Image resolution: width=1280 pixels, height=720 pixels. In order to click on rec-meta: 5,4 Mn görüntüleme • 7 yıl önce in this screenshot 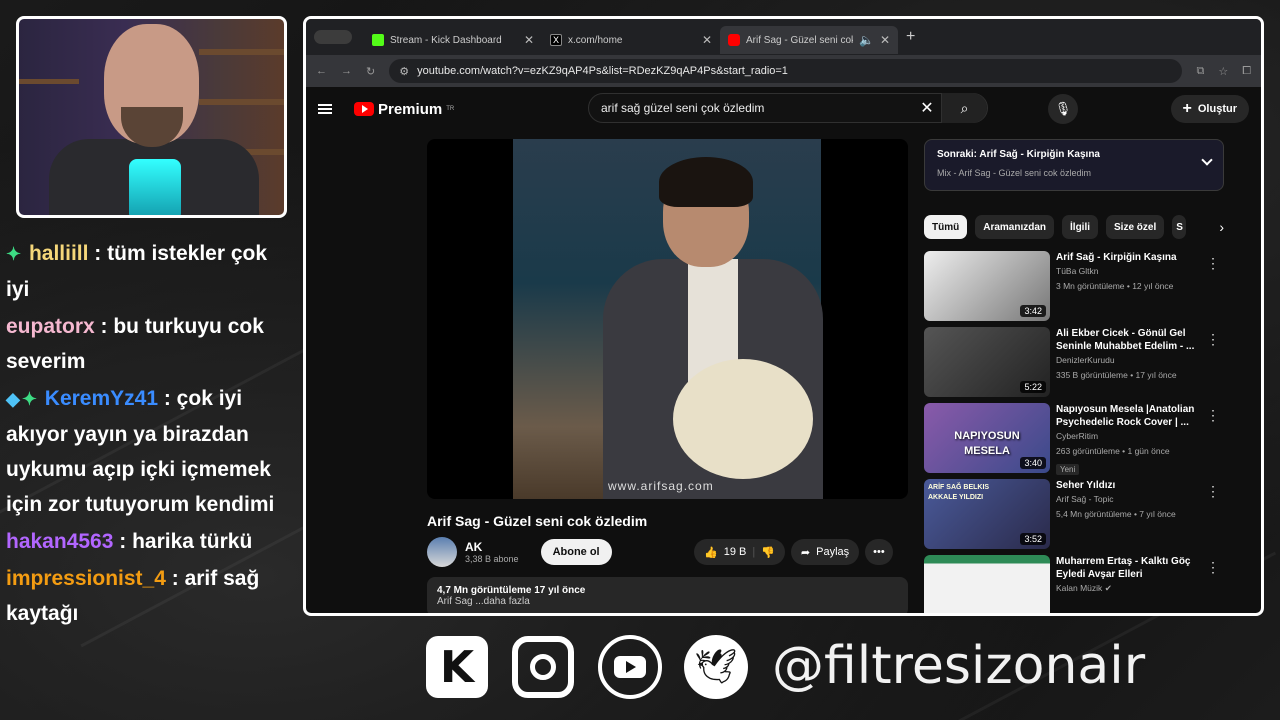, I will do `click(1116, 514)`.